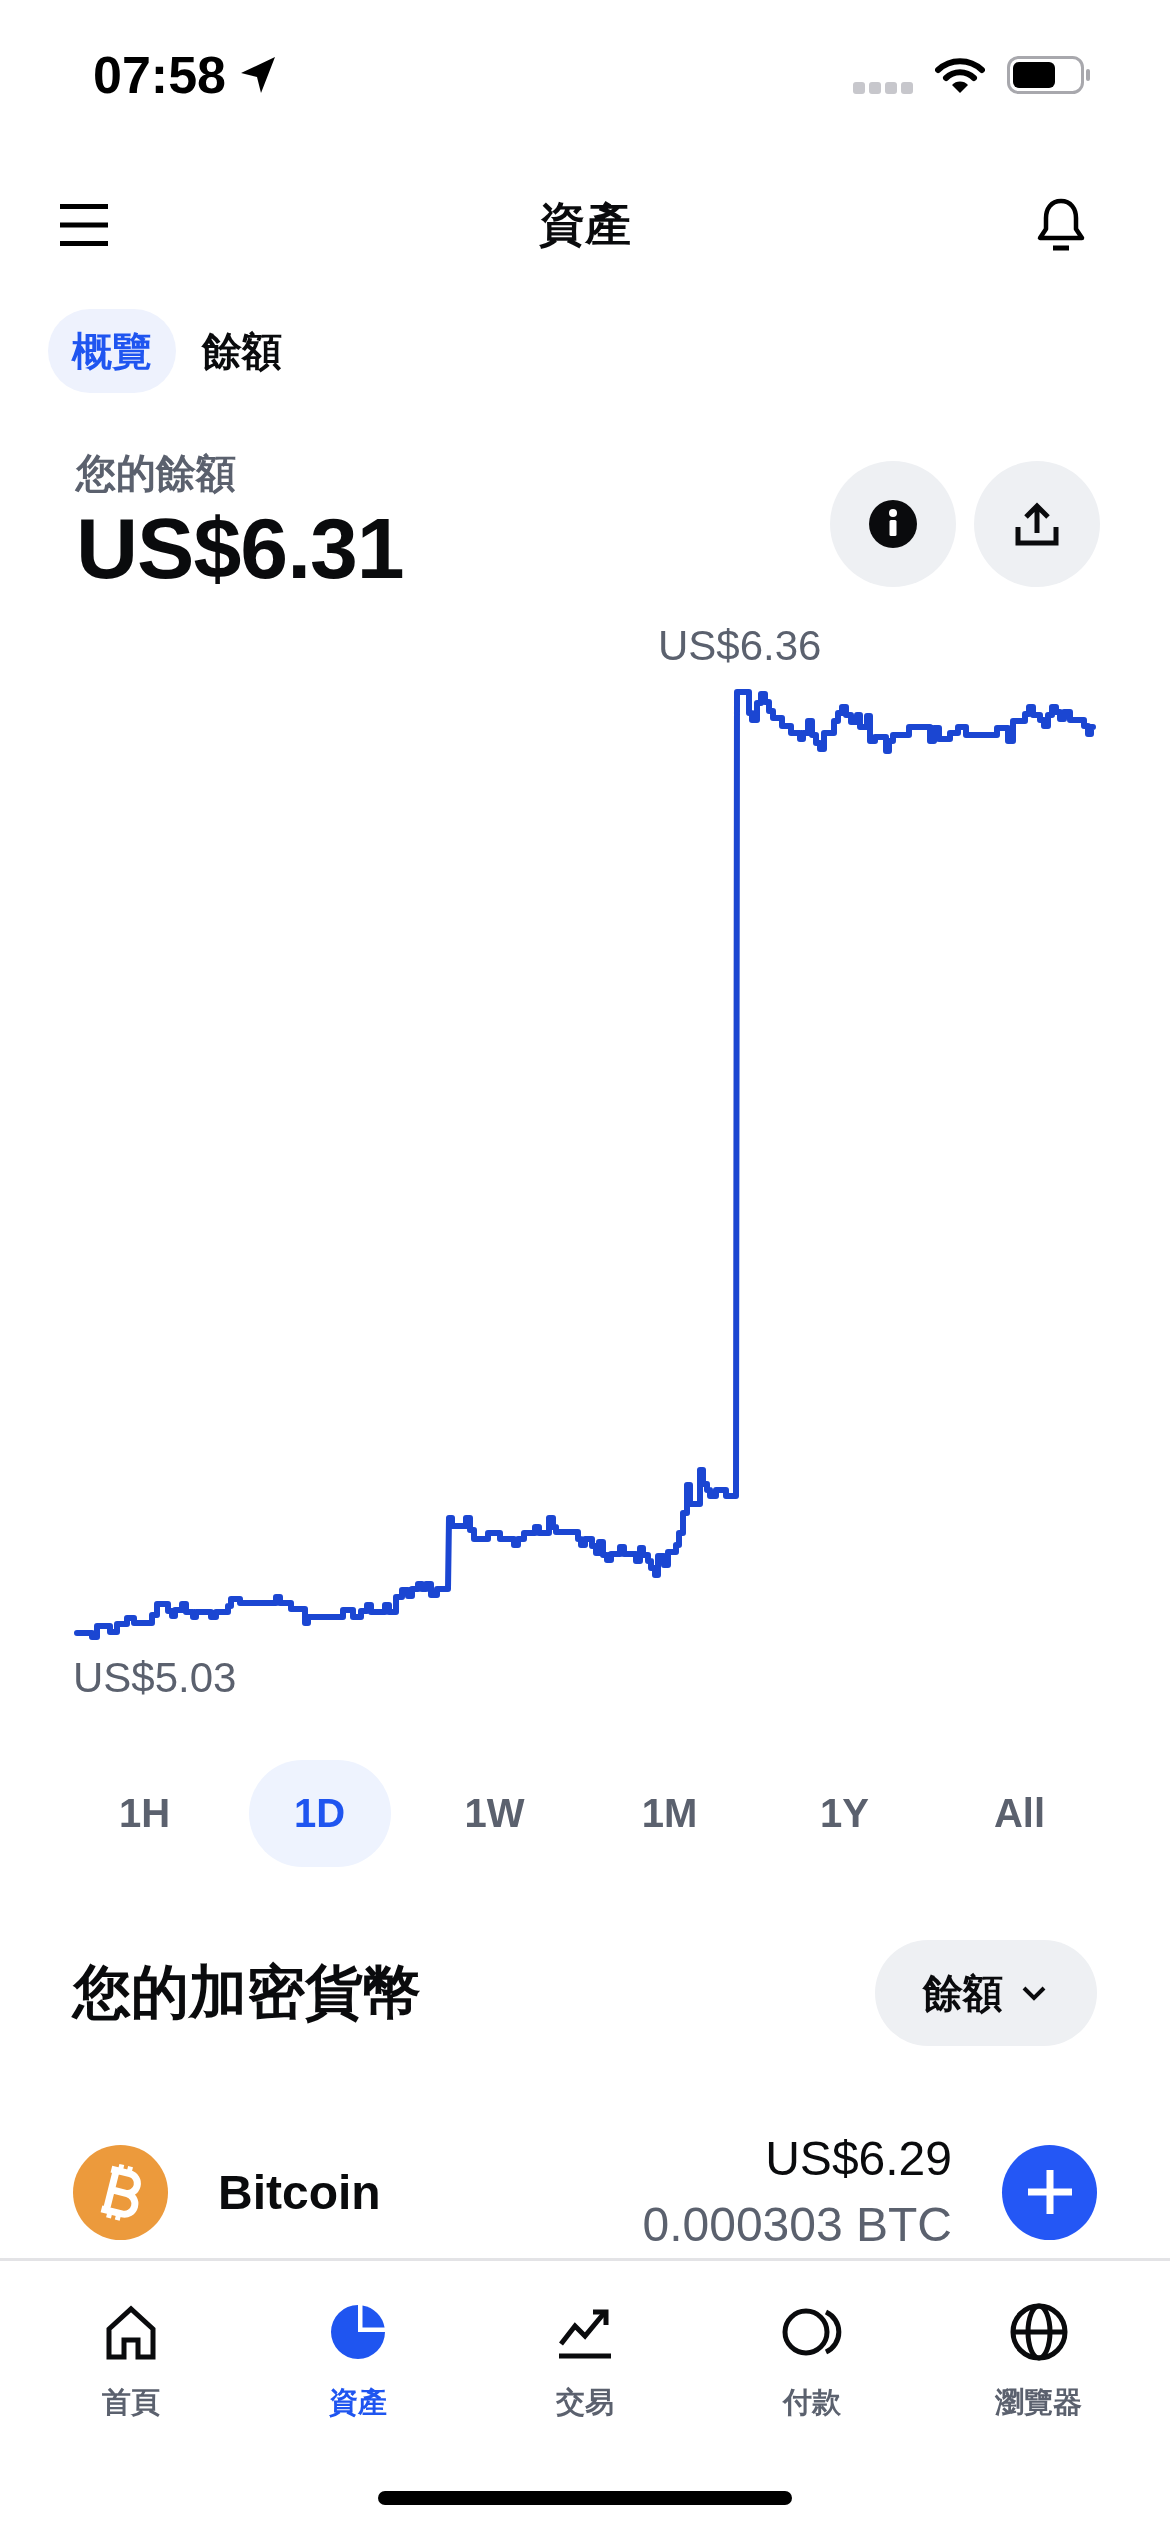 This screenshot has height=2532, width=1170. Describe the element at coordinates (740, 645) in the screenshot. I see `chart-high-label: US$6.36` at that location.